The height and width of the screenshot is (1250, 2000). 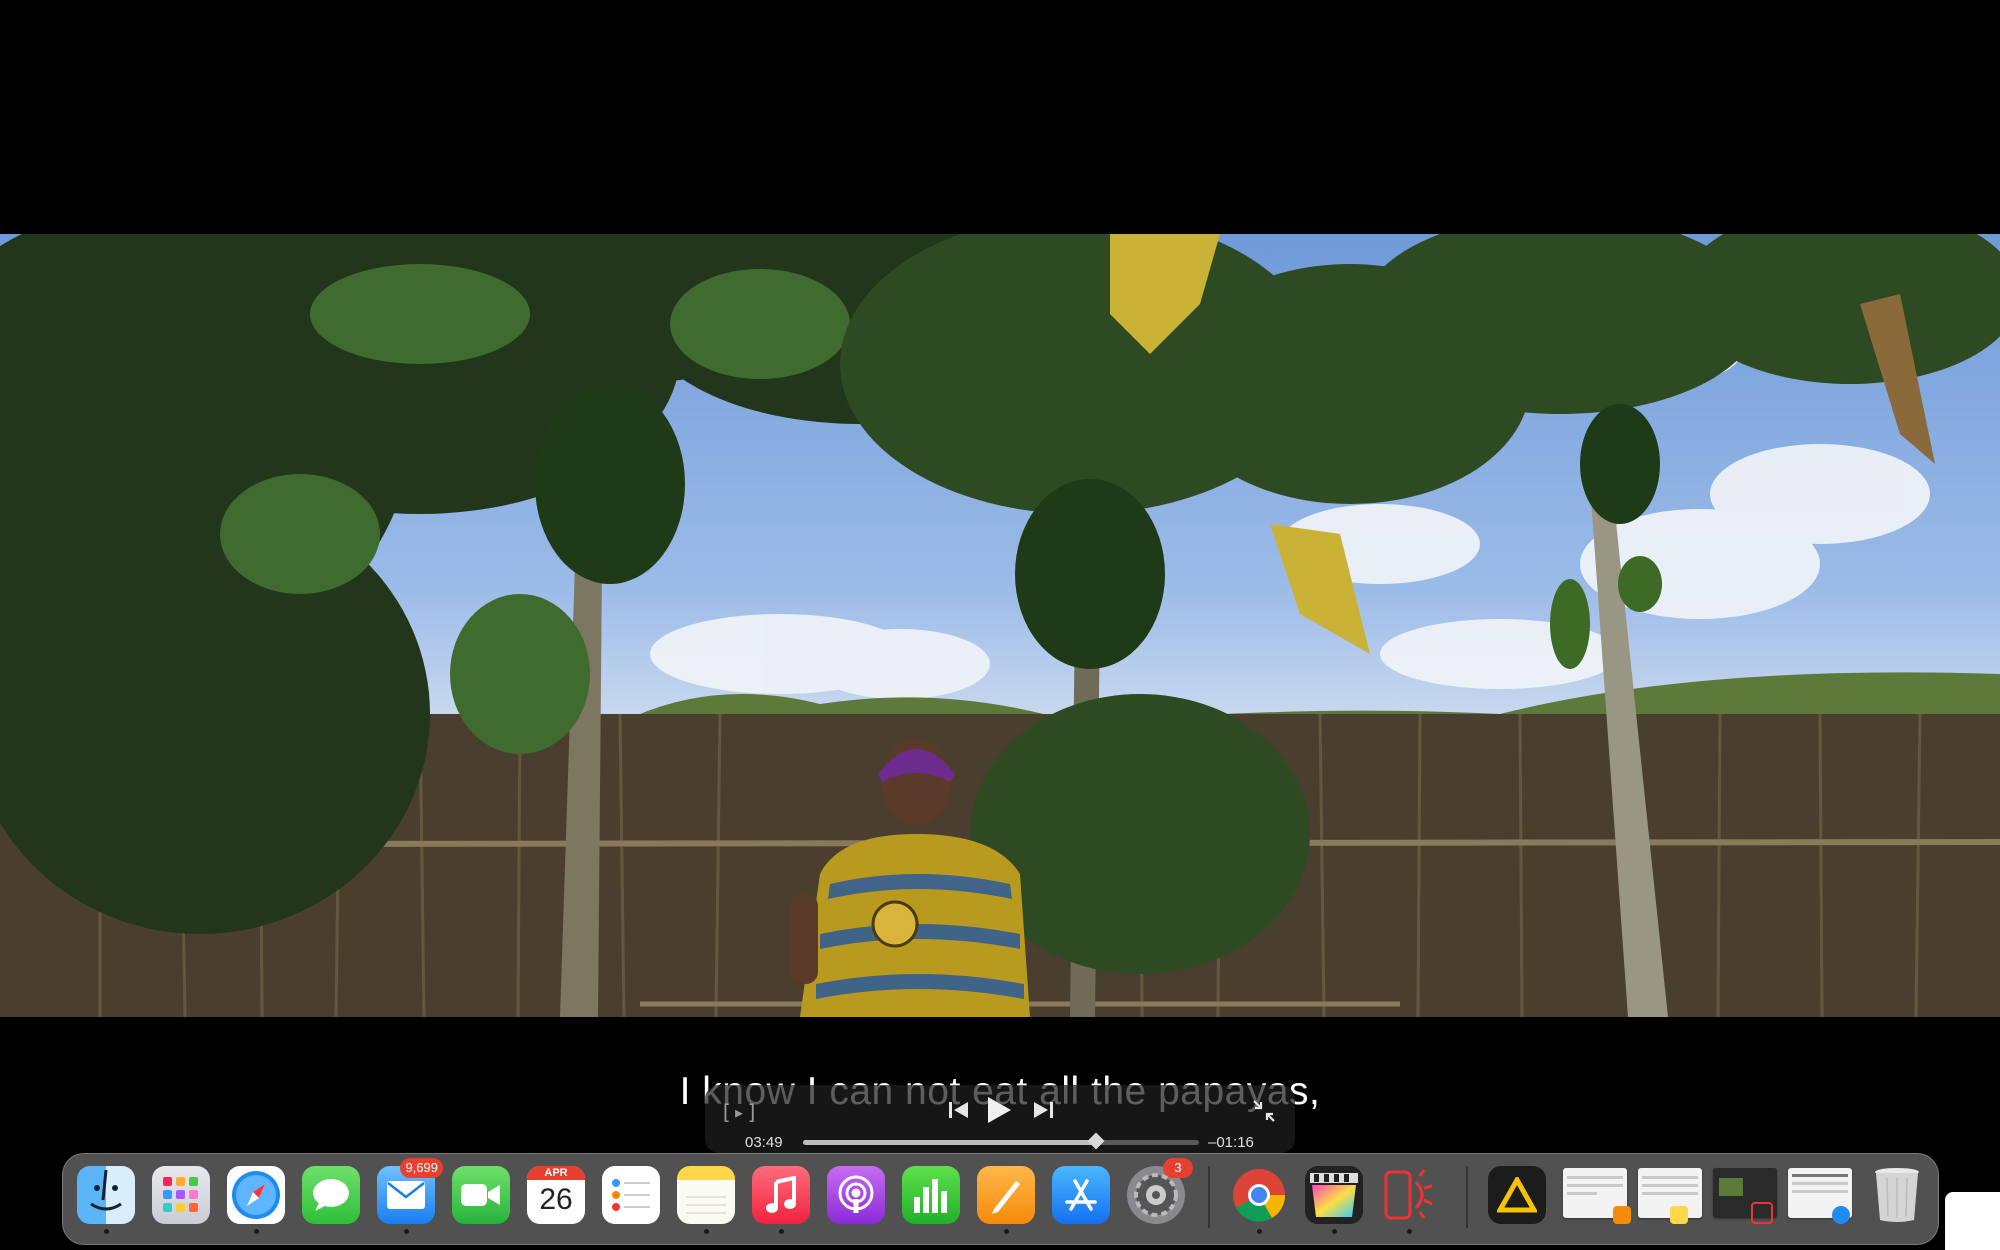 I want to click on notes-badge-icon, so click(x=1679, y=1215).